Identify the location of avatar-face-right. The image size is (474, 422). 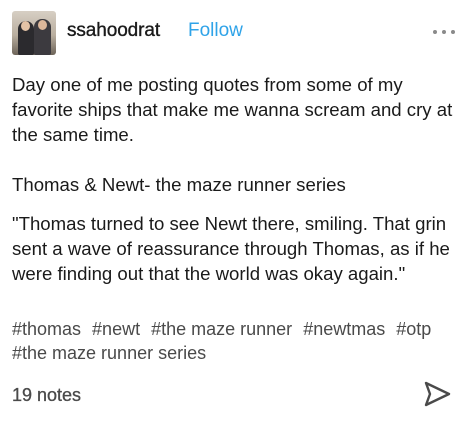
(42, 25).